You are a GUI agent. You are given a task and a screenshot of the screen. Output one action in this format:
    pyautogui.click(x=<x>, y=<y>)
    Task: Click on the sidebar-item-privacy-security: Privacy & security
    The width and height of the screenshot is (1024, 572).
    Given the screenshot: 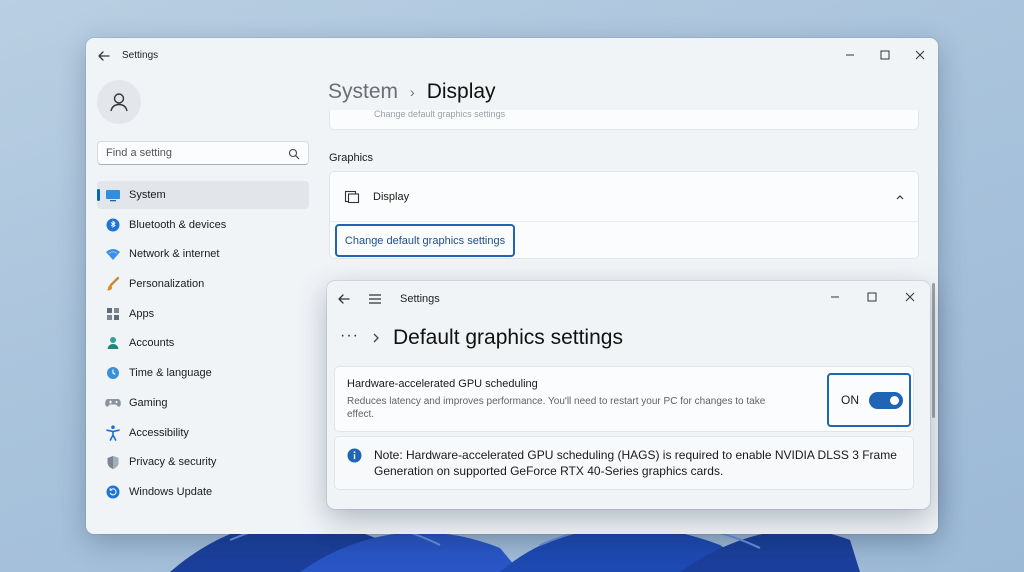 What is the action you would take?
    pyautogui.click(x=203, y=462)
    